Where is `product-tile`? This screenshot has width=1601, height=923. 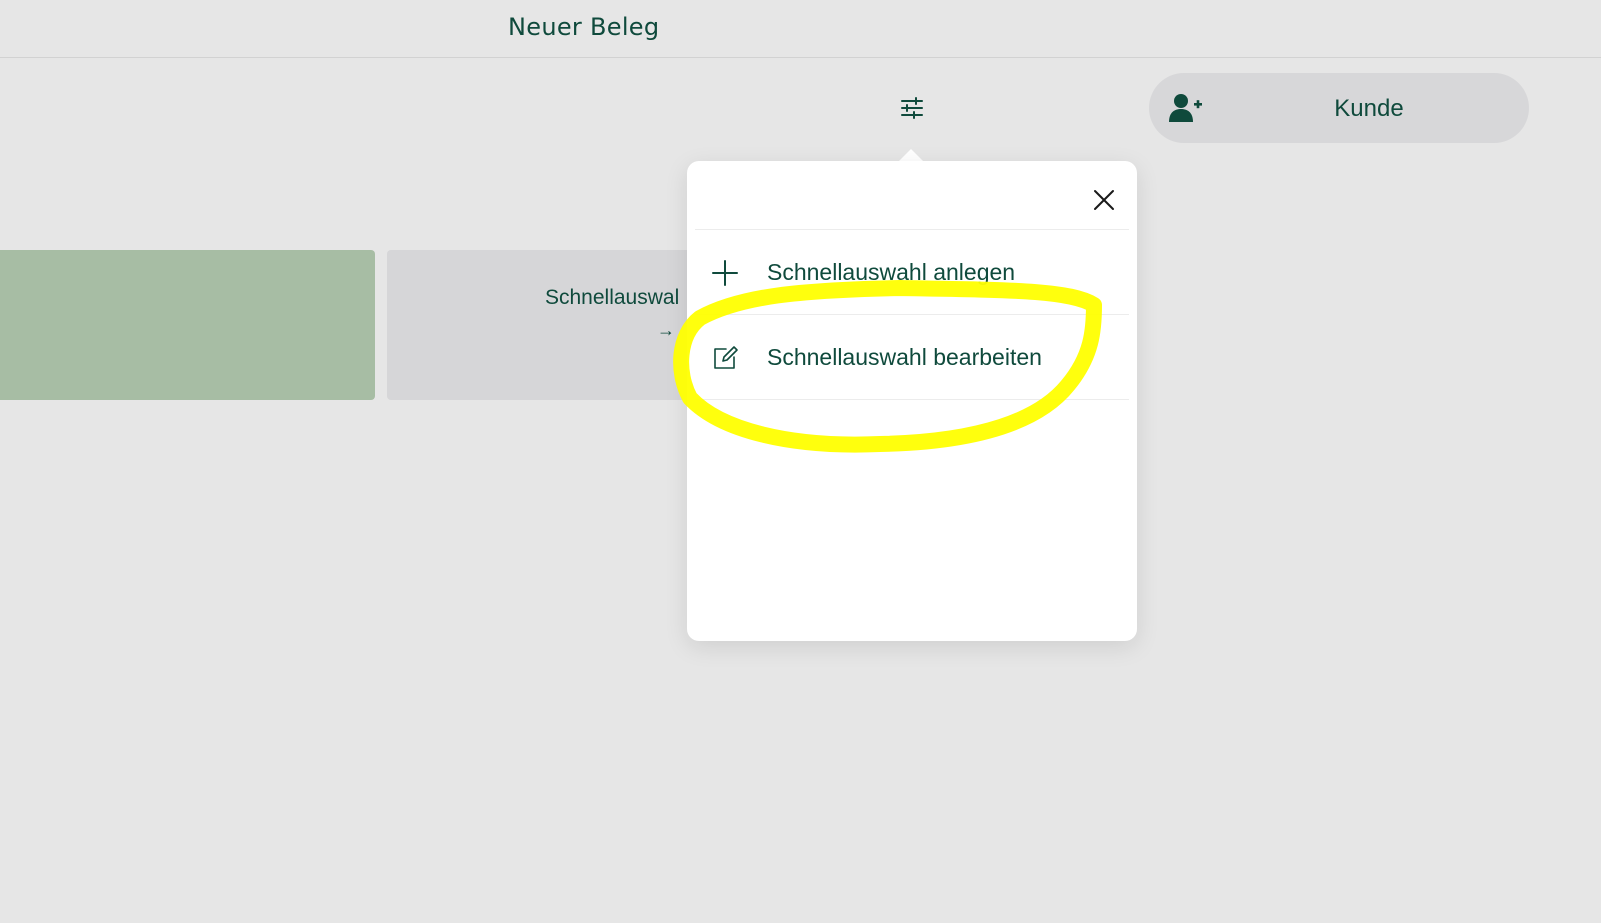
product-tile is located at coordinates (187, 325).